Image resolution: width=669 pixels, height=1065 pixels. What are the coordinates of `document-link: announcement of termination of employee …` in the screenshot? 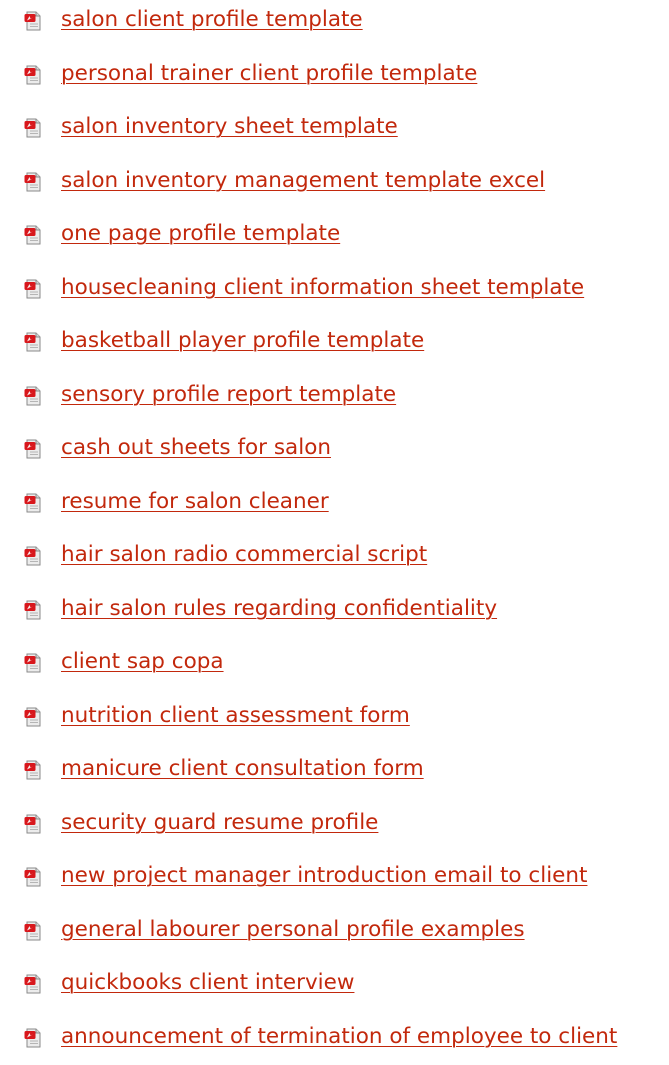 It's located at (339, 1037).